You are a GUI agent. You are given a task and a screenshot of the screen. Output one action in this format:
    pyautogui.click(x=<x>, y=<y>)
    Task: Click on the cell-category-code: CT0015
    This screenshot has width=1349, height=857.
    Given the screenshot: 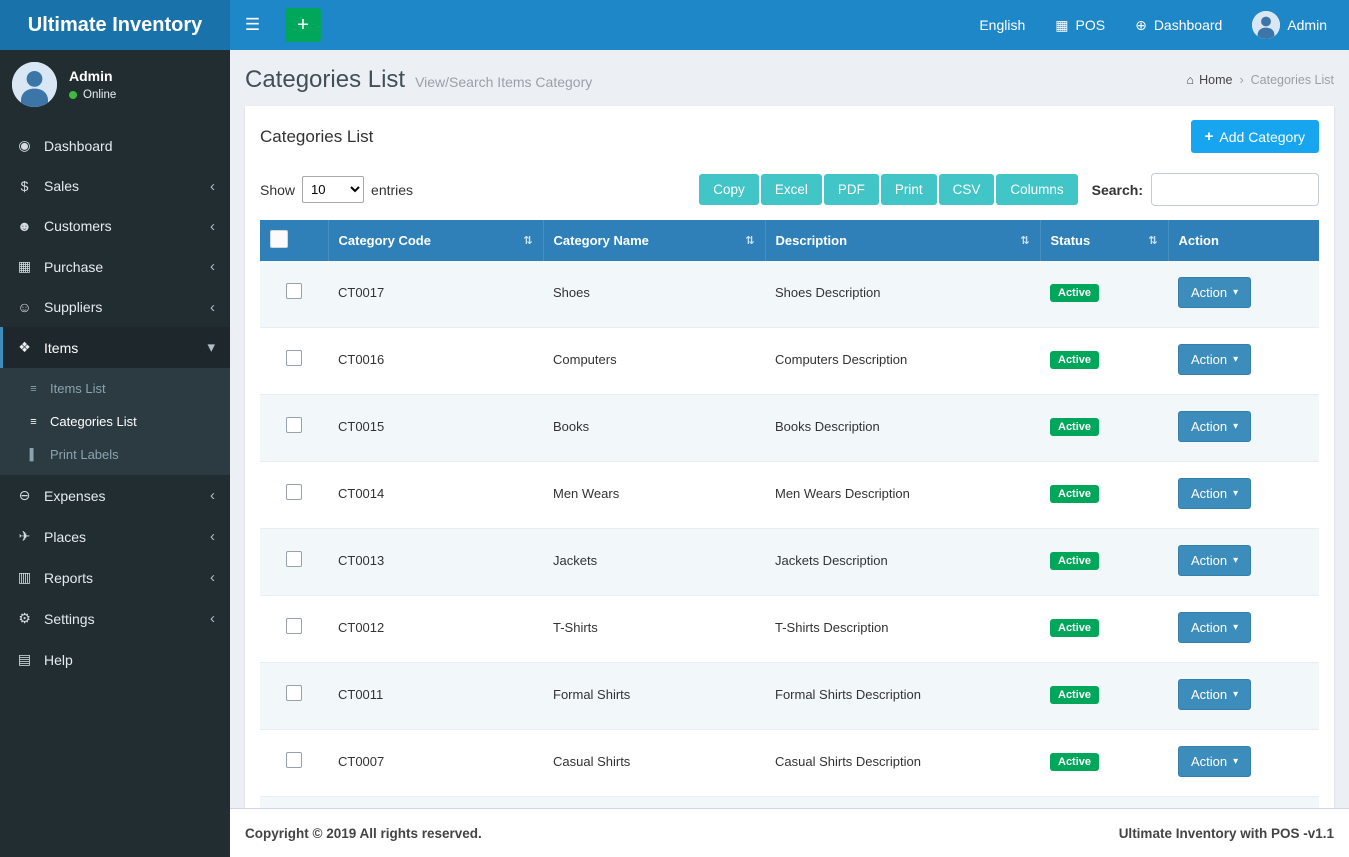 What is the action you would take?
    pyautogui.click(x=435, y=428)
    